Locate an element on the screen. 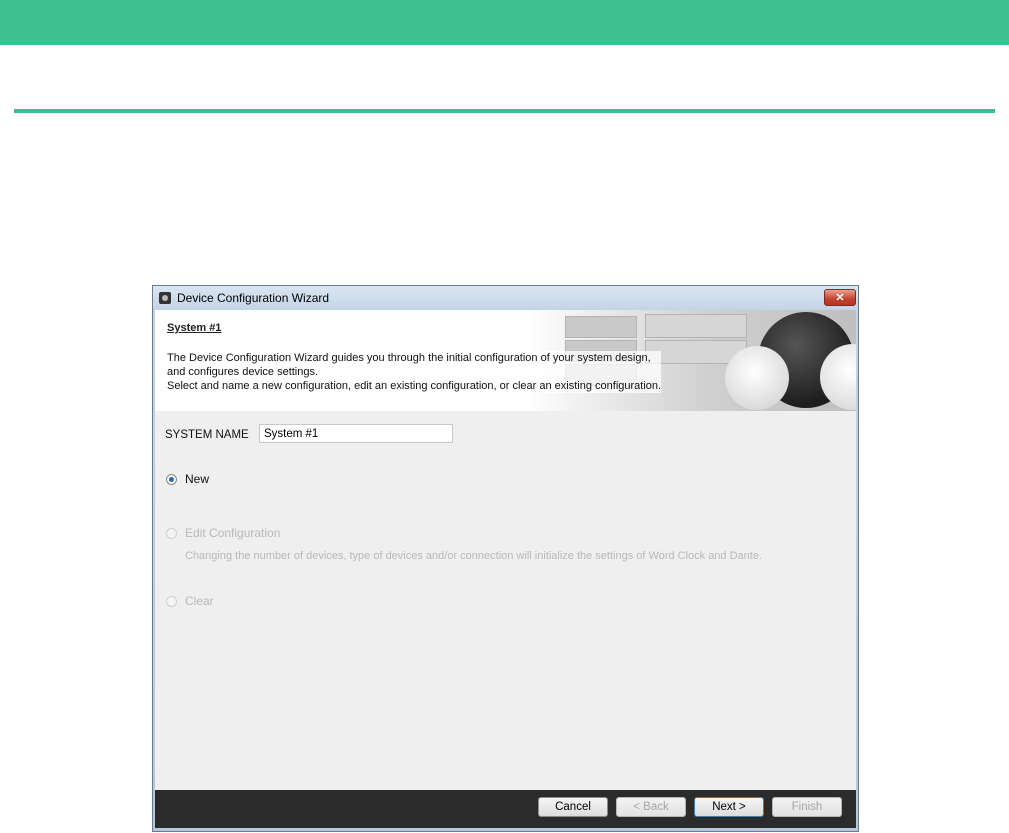  top-accent-band is located at coordinates (504, 22).